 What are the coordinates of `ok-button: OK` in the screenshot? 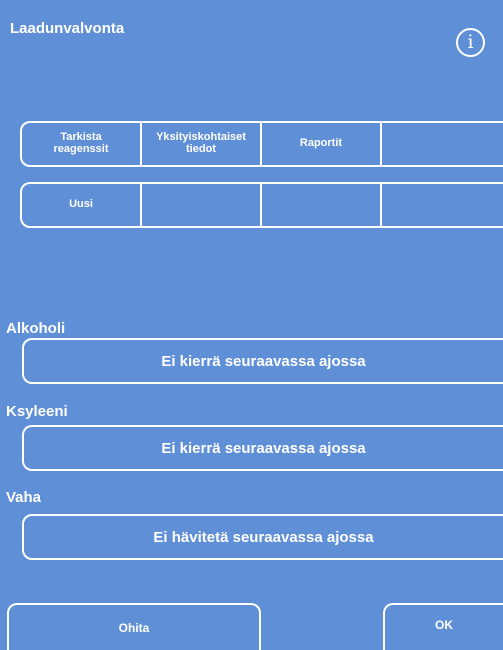 It's located at (443, 626).